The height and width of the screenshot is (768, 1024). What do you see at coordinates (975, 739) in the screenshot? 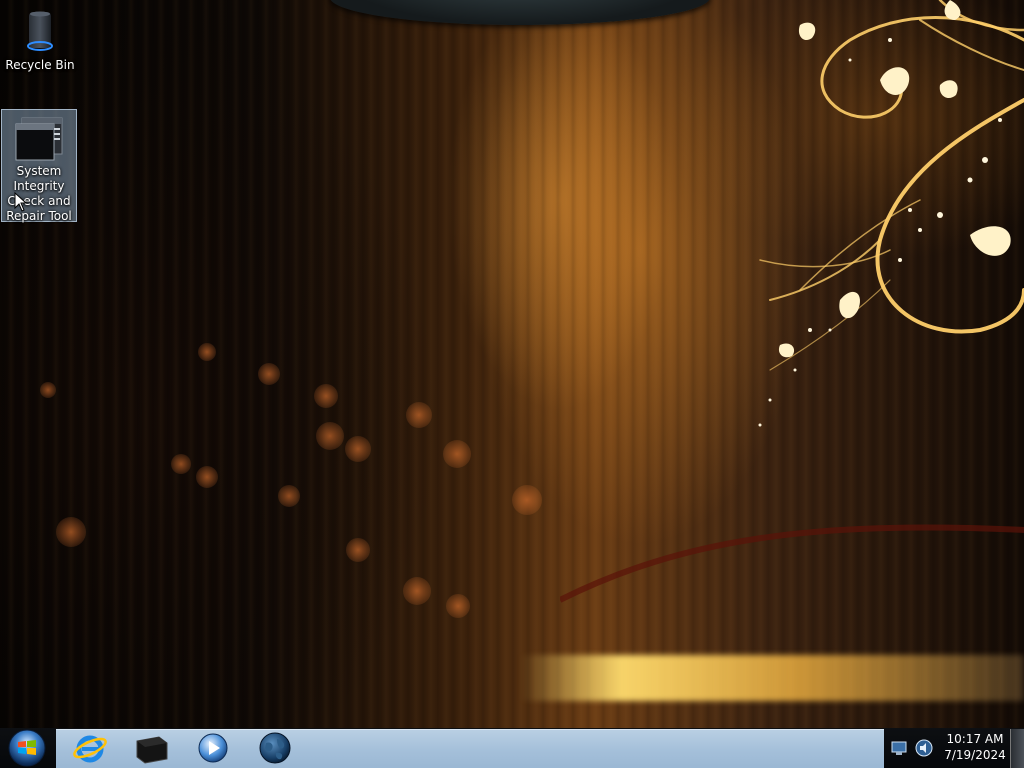
I see `clock-time: 10:17 AM` at bounding box center [975, 739].